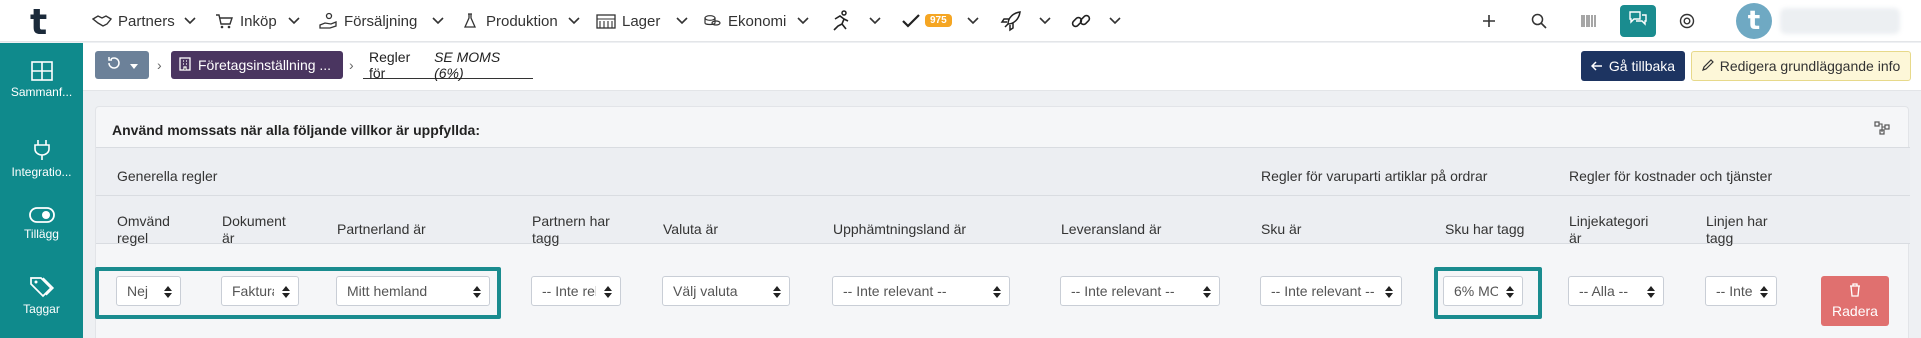  I want to click on edit-basic-info-button: Redigera grundläggande info, so click(1801, 66).